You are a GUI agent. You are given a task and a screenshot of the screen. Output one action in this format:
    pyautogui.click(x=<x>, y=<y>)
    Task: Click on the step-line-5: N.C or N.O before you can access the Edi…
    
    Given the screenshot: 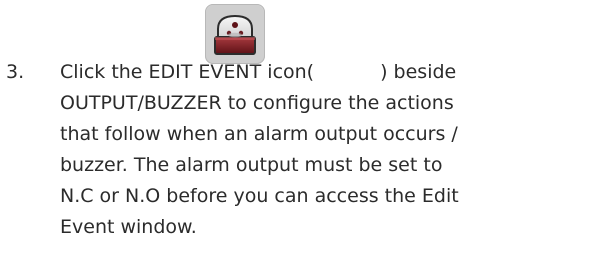 What is the action you would take?
    pyautogui.click(x=259, y=196)
    